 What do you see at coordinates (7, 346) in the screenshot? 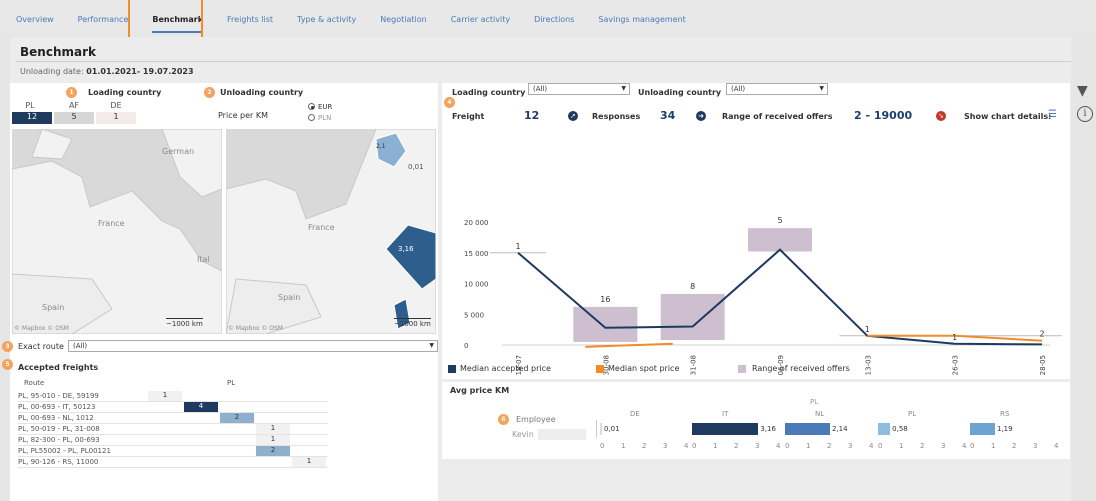
I see `step-badge-3: 3` at bounding box center [7, 346].